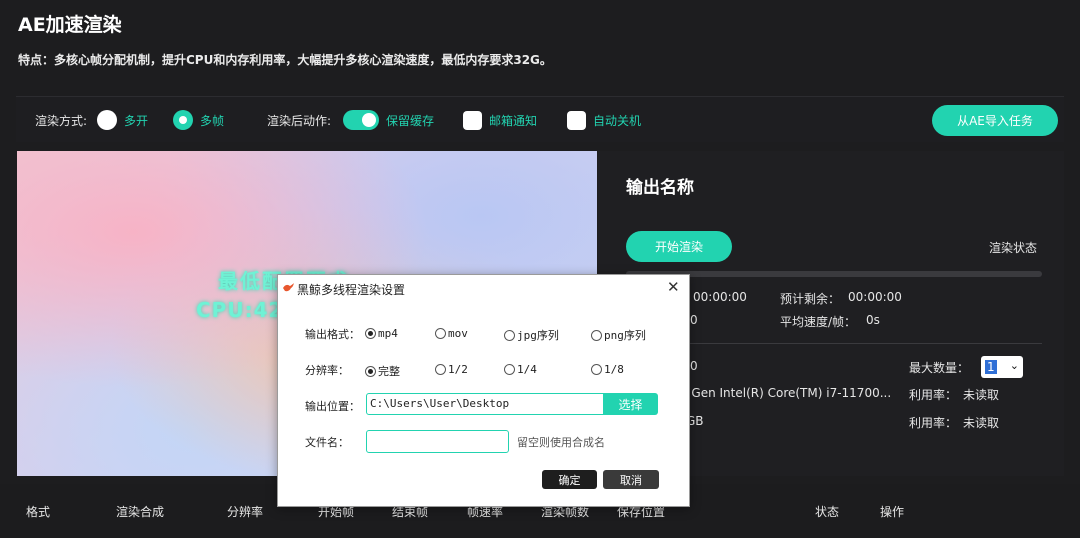 The height and width of the screenshot is (538, 1080). Describe the element at coordinates (38, 512) in the screenshot. I see `col-format: 格式` at that location.